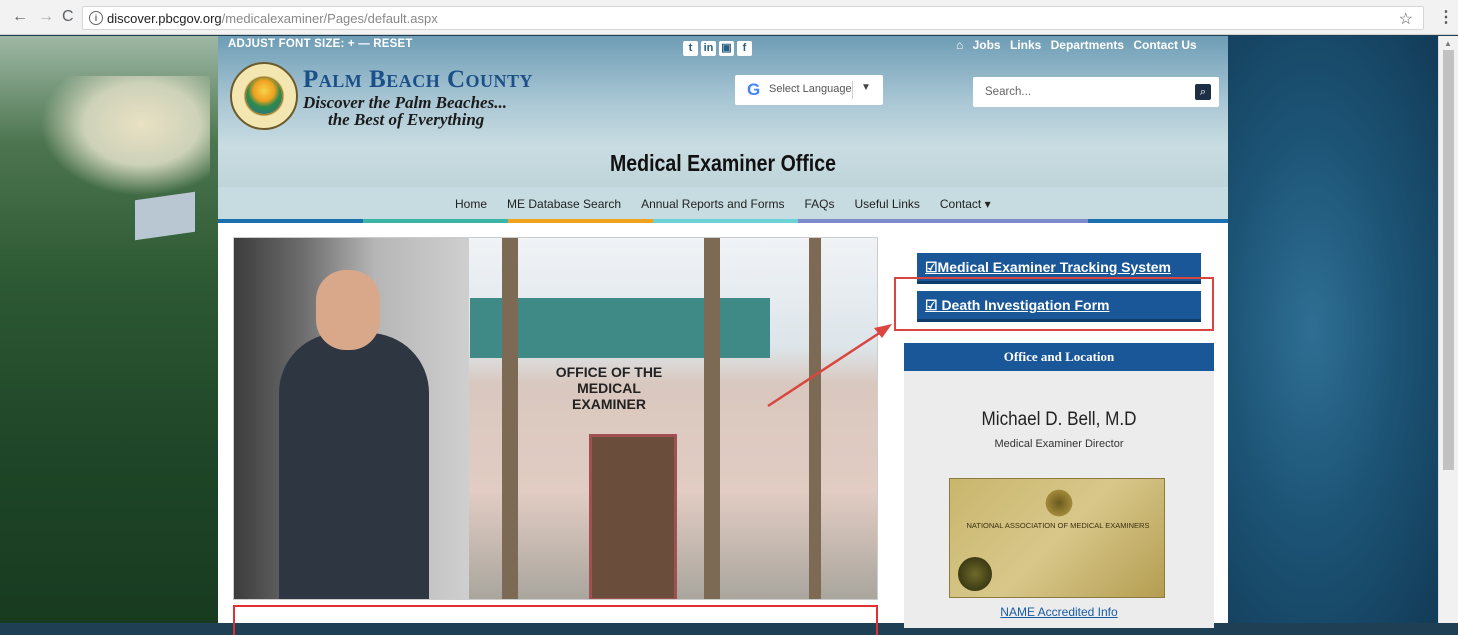 This screenshot has height=635, width=1458. What do you see at coordinates (975, 574) in the screenshot?
I see `certificate-seal-icon` at bounding box center [975, 574].